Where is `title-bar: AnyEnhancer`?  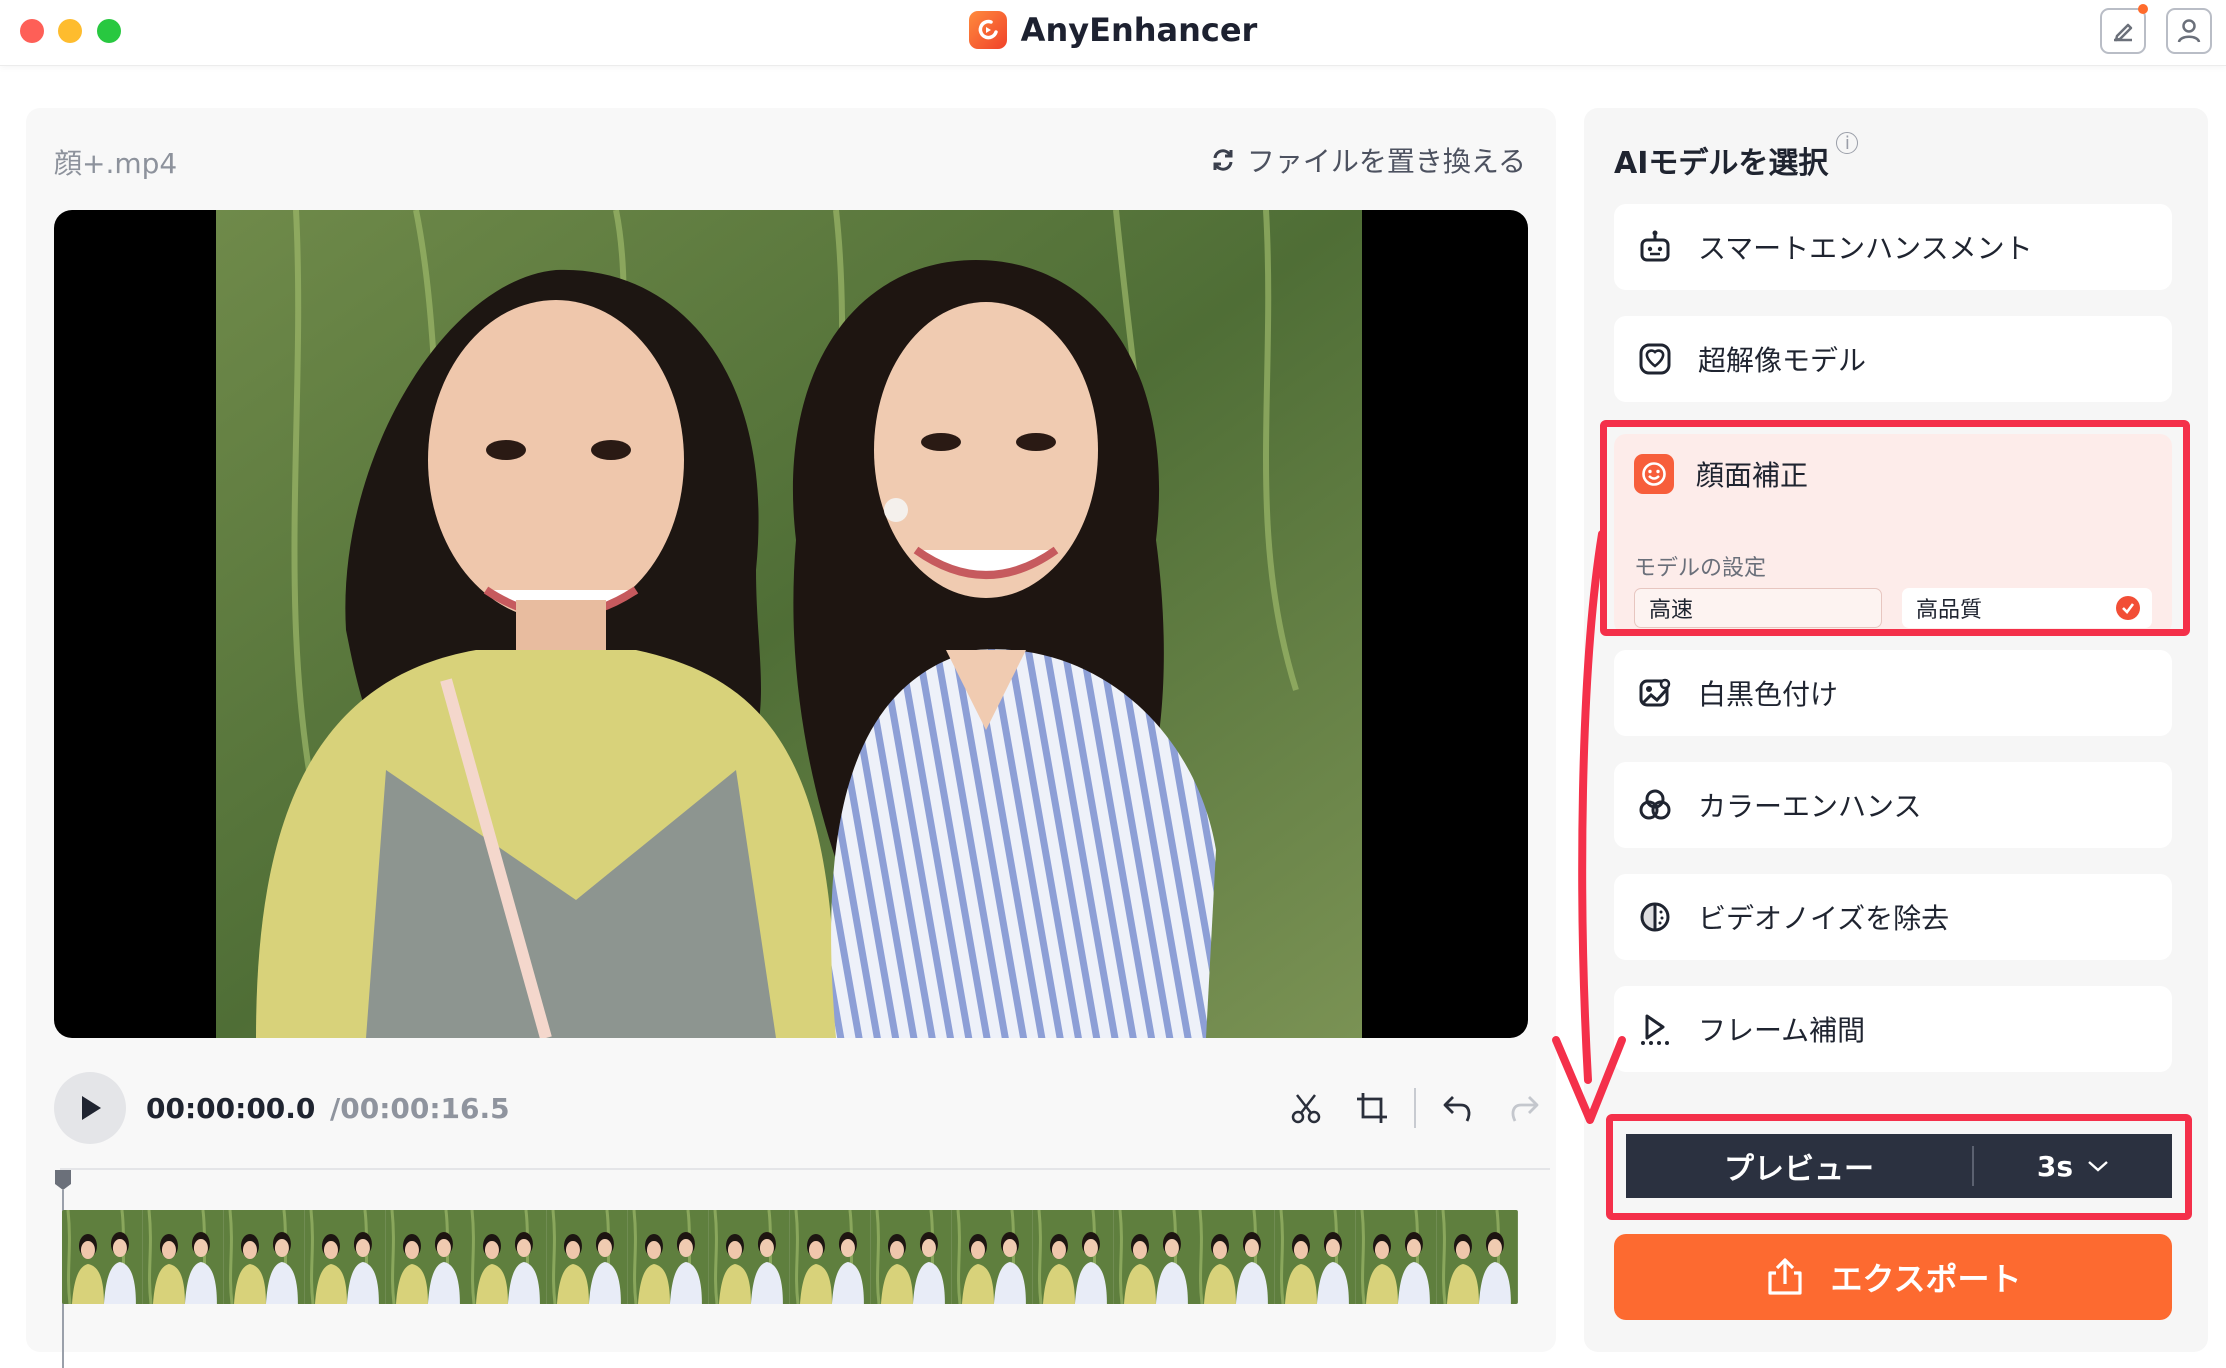 title-bar: AnyEnhancer is located at coordinates (1113, 33).